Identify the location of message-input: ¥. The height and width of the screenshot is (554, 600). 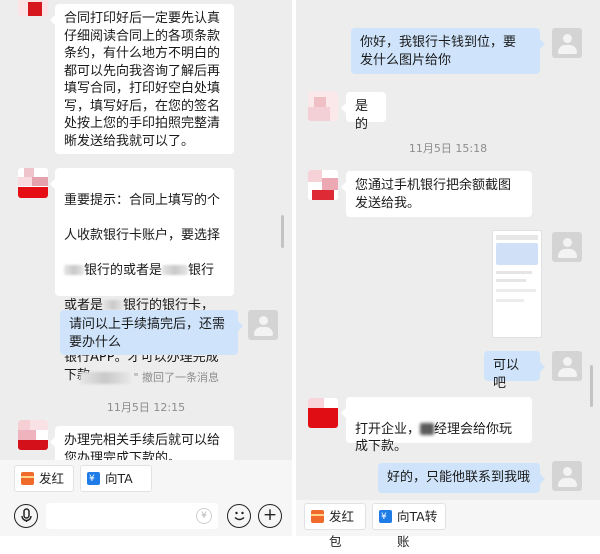
(132, 516).